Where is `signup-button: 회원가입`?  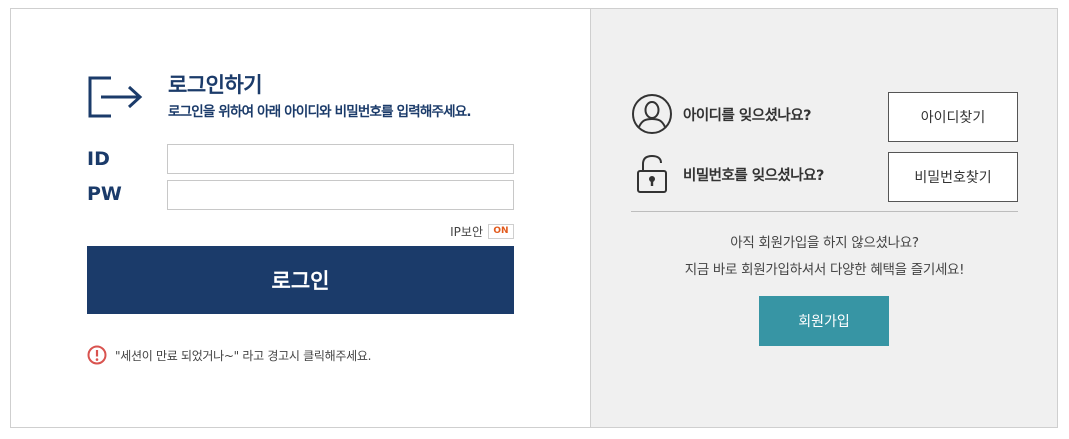
signup-button: 회원가입 is located at coordinates (824, 321).